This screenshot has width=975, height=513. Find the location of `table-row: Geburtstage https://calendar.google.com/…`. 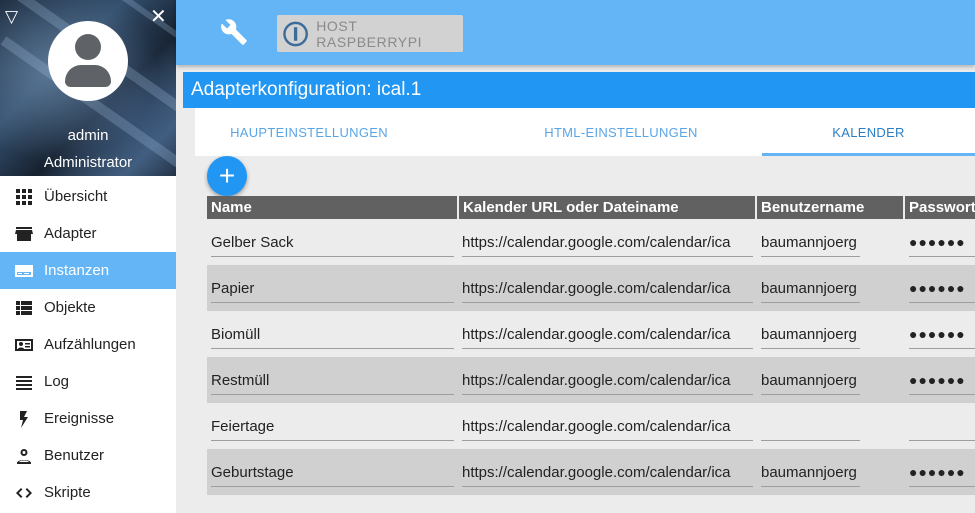

table-row: Geburtstage https://calendar.google.com/… is located at coordinates (591, 472).